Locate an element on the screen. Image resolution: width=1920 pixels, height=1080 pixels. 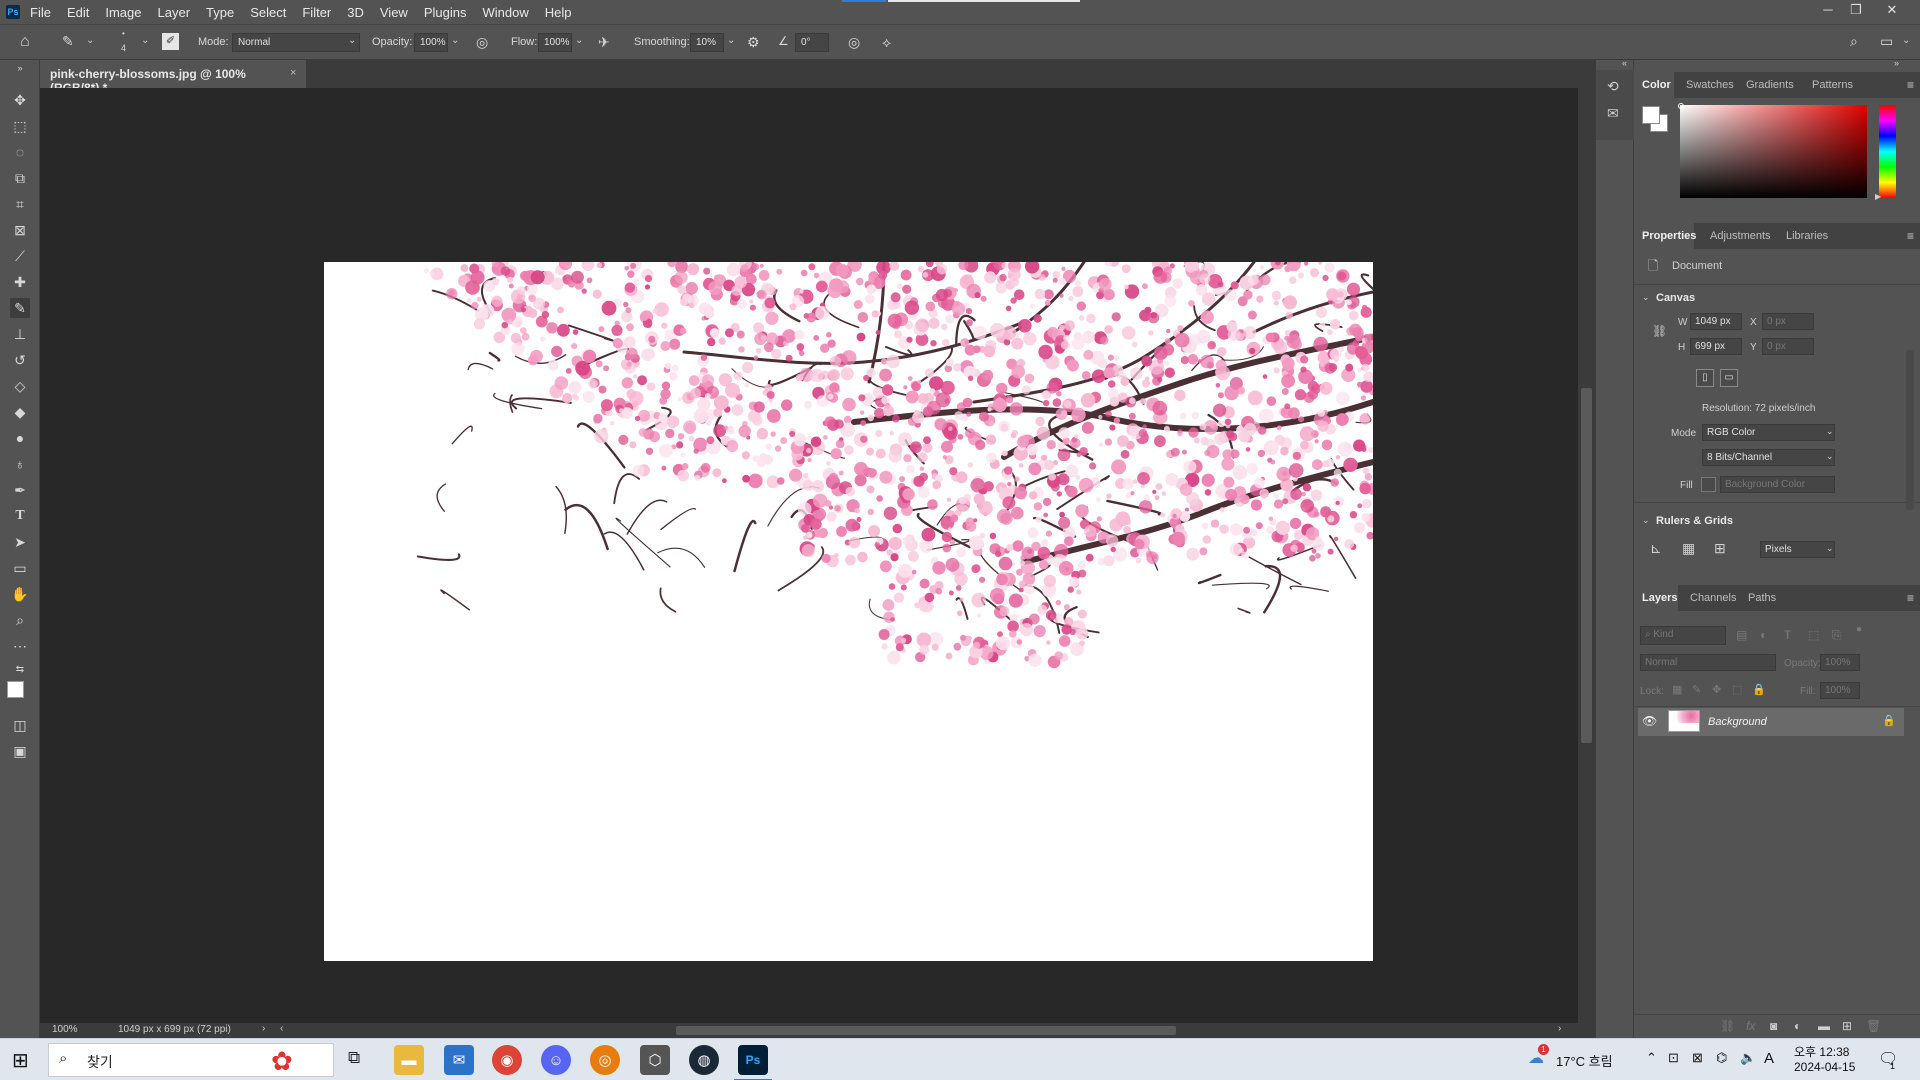
symmetry-icon: ⟡ is located at coordinates (886, 42).